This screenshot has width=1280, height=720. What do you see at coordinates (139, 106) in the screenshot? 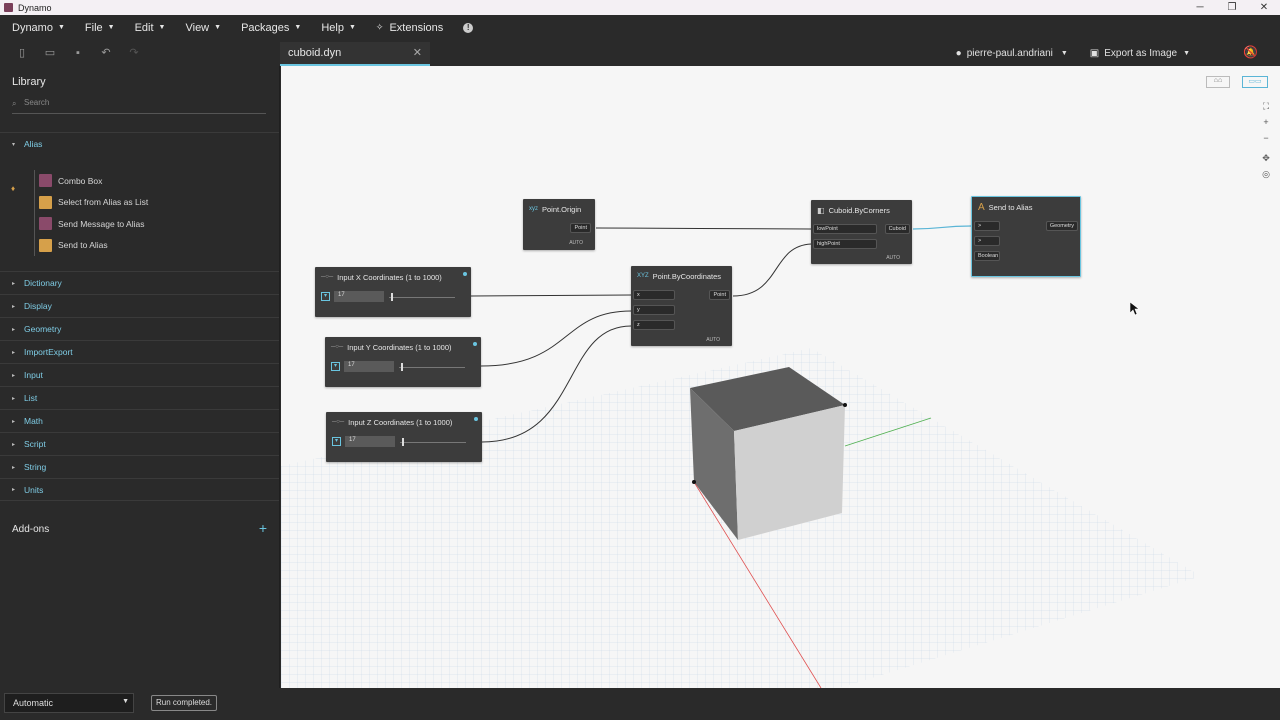
I see `library-search-input: ⌕ Search` at bounding box center [139, 106].